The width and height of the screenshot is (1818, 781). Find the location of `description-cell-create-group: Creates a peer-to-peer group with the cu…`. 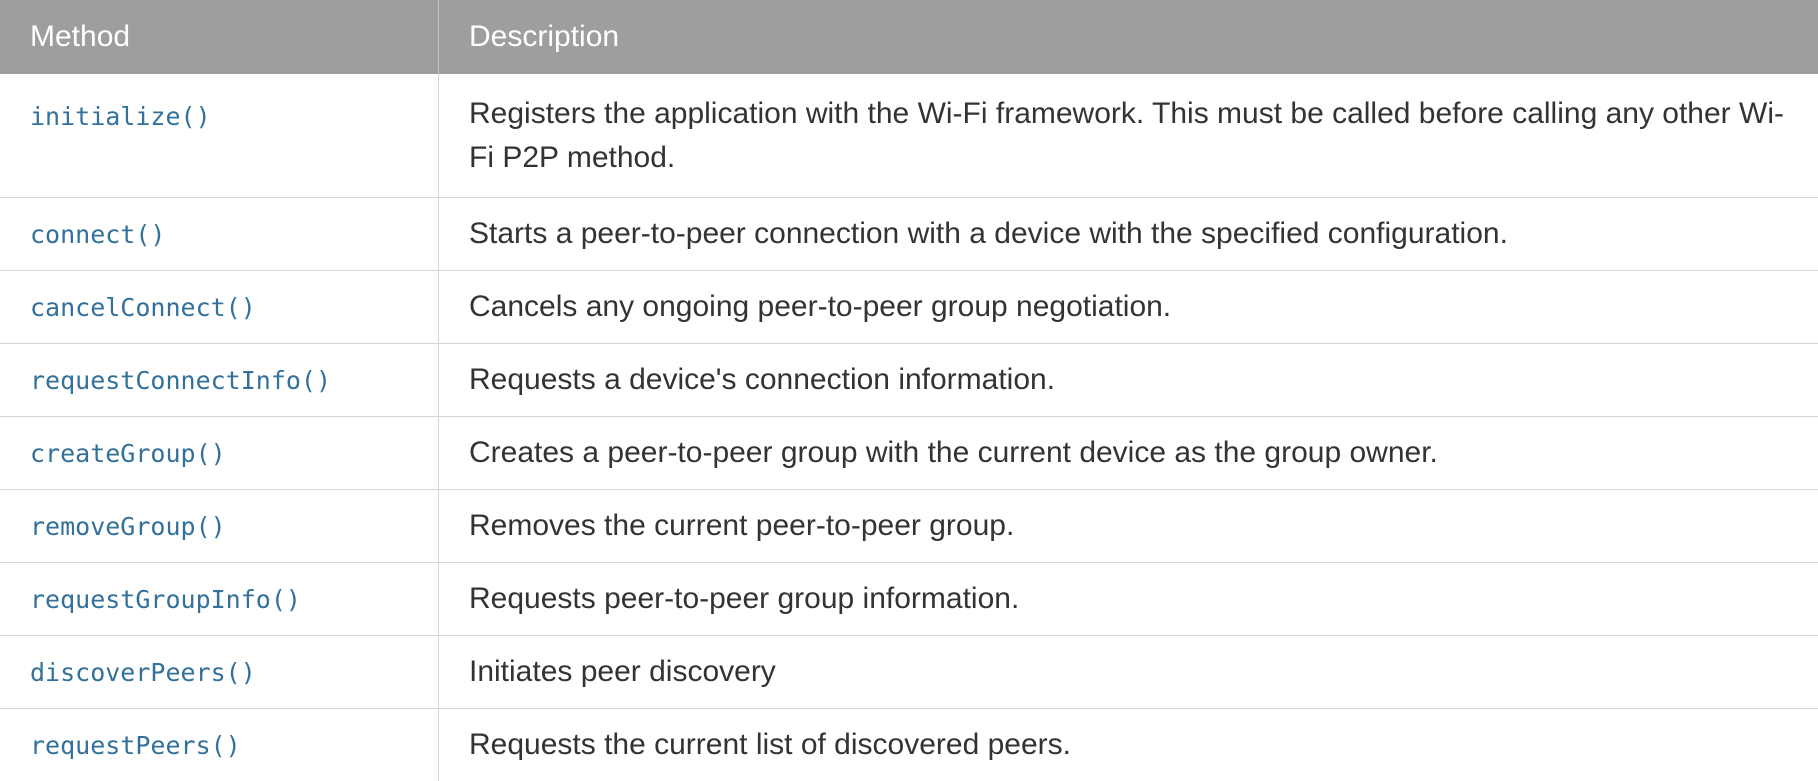

description-cell-create-group: Creates a peer-to-peer group with the cu… is located at coordinates (1128, 453).